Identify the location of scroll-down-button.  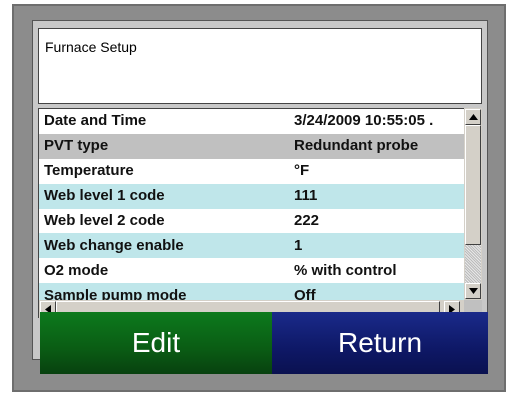
(473, 291).